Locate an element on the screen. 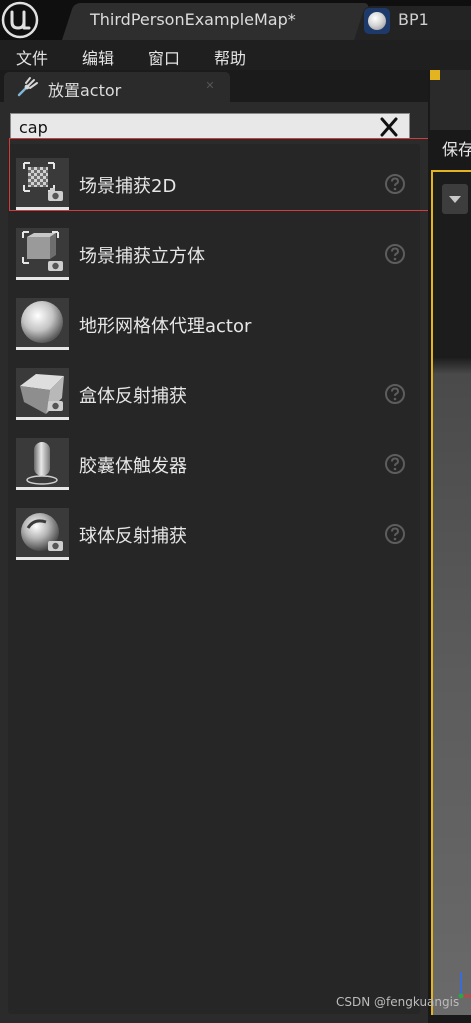 This screenshot has width=471, height=1023. item-label: 球体反射捕获 is located at coordinates (133, 536).